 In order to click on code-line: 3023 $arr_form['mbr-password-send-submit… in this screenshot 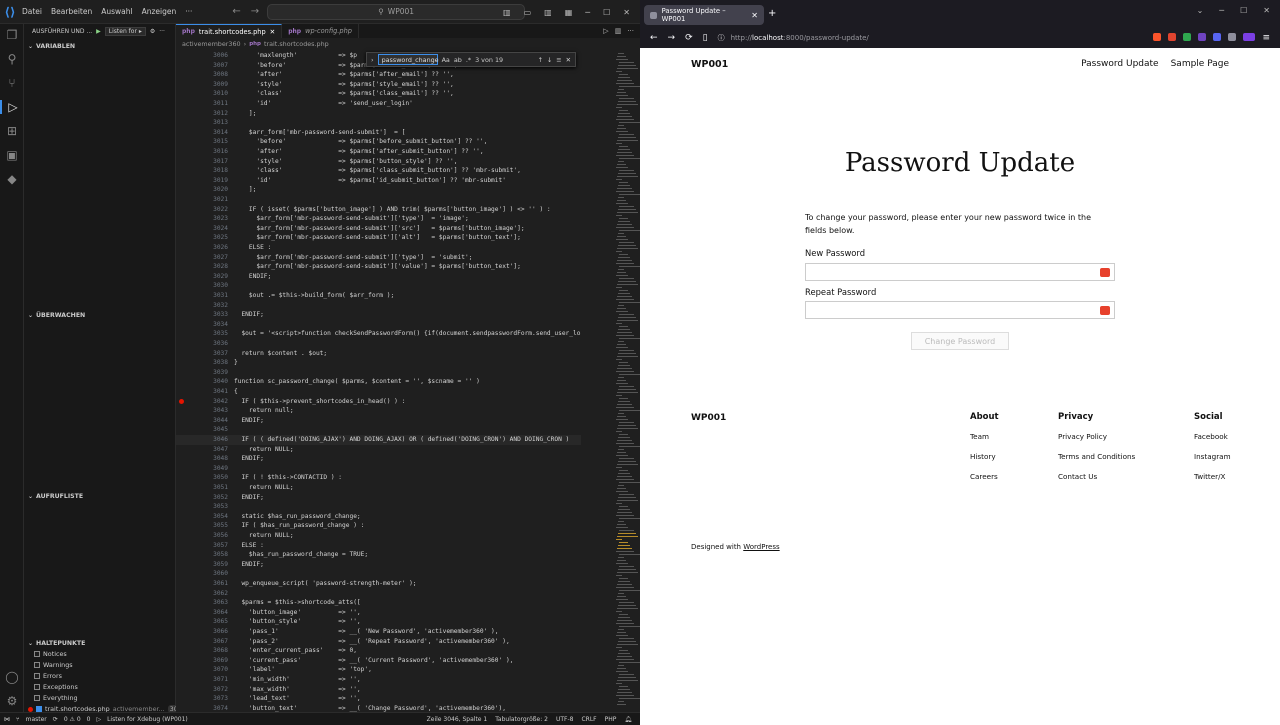, I will do `click(378, 219)`.